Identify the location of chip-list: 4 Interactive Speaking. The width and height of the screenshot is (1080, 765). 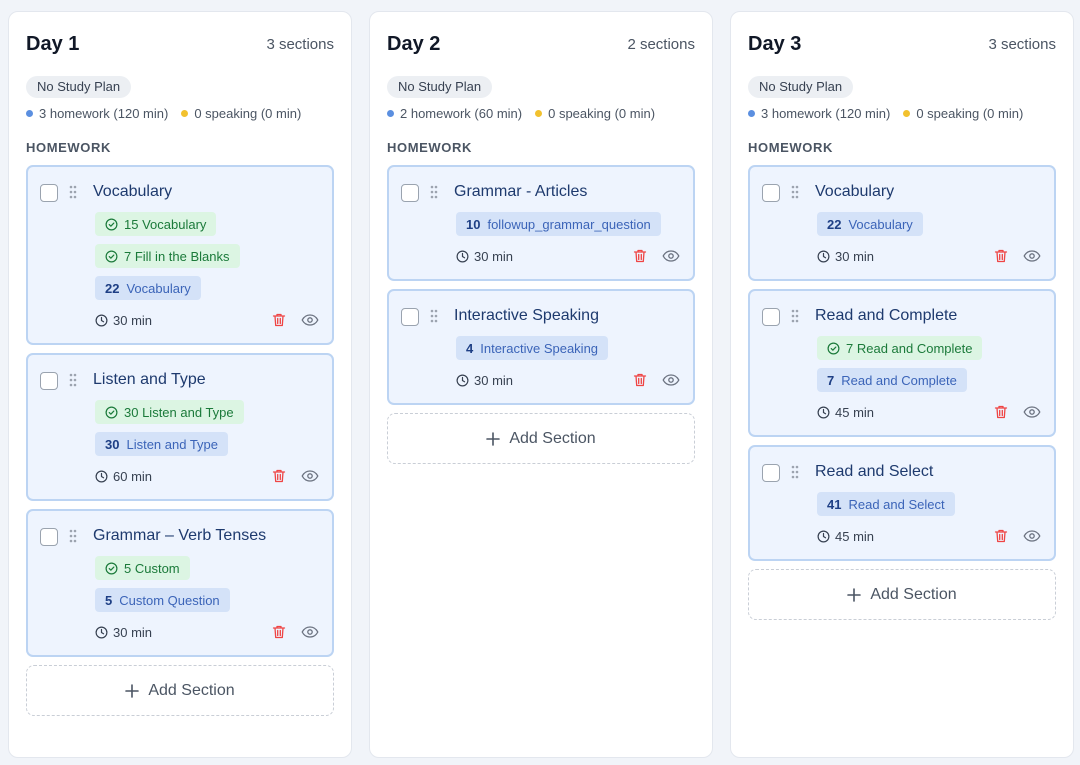
(568, 344).